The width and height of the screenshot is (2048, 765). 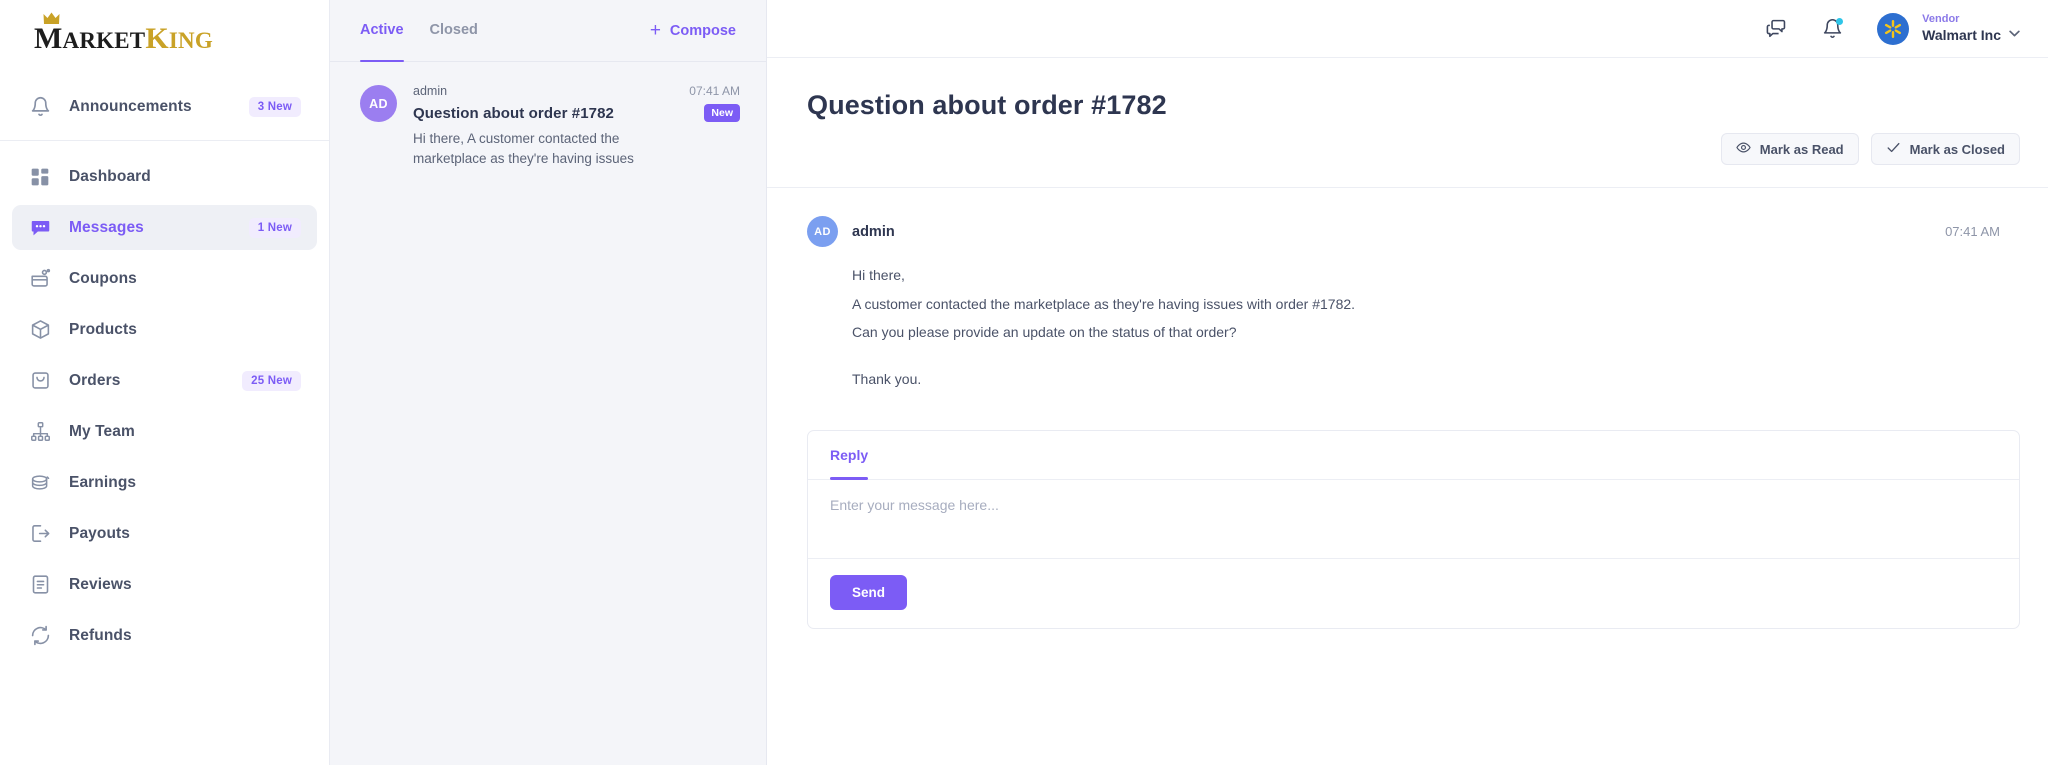 I want to click on action-toolbar: Mark as Read Mark as Closed, so click(x=1407, y=143).